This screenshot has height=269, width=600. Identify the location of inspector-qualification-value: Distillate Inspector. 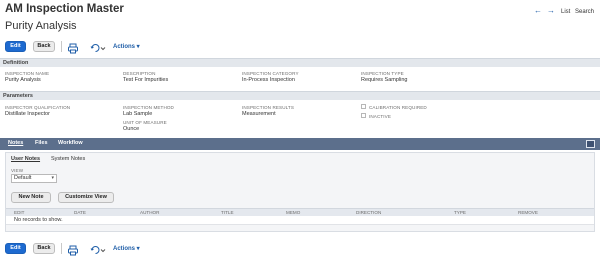
(27, 114).